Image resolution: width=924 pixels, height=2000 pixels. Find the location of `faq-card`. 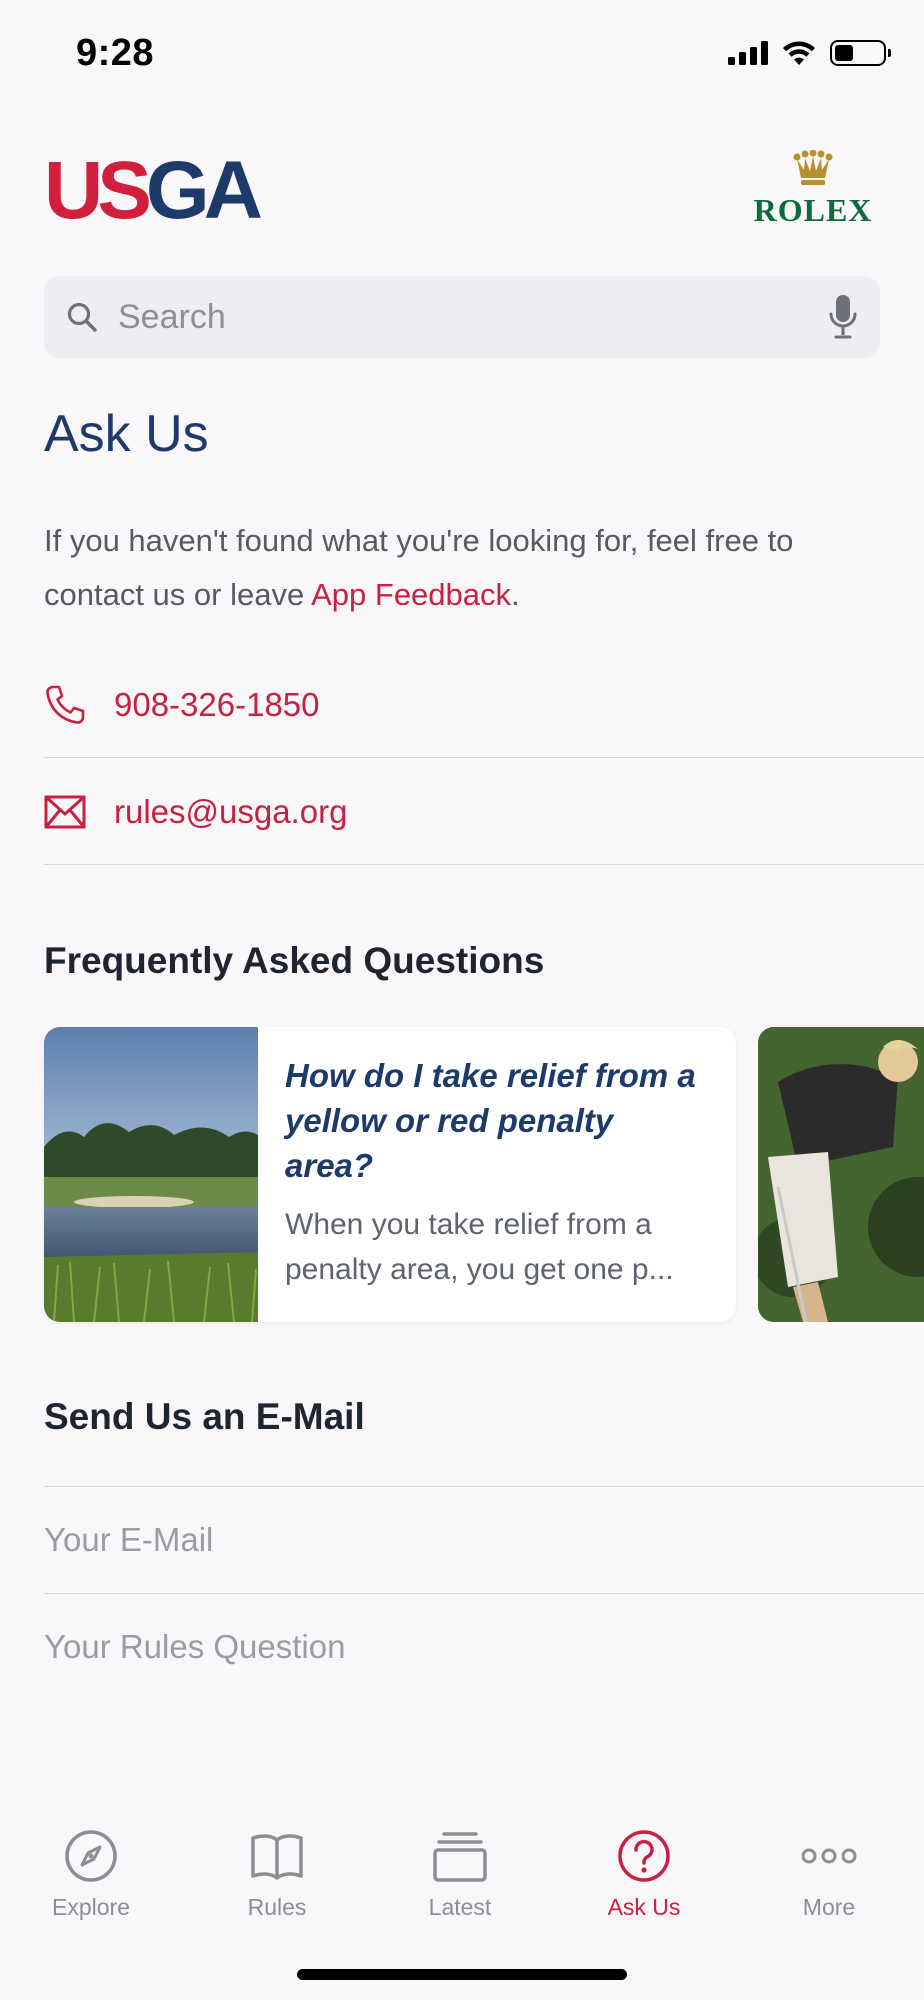

faq-card is located at coordinates (841, 1174).